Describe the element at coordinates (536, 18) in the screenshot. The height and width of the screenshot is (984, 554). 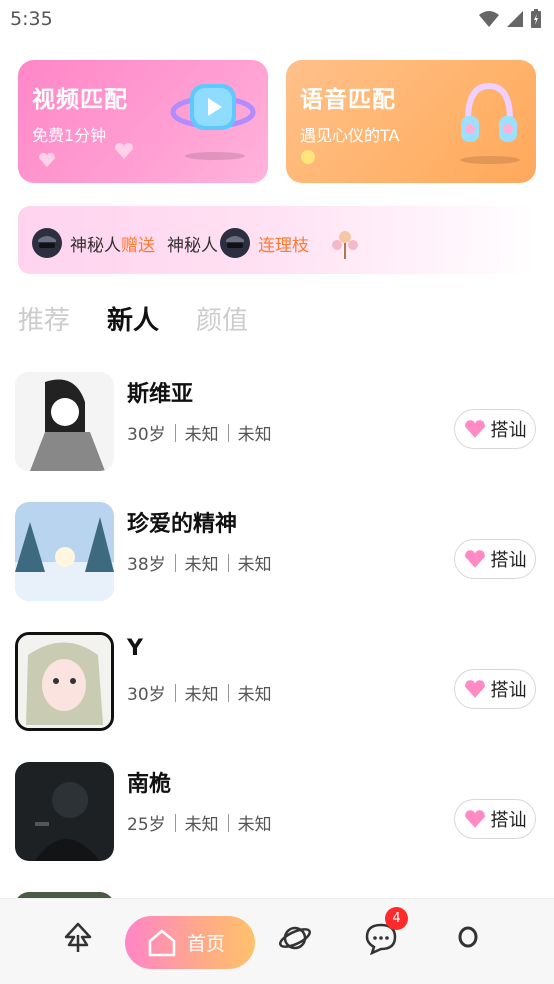
I see `battery-charging-icon` at that location.